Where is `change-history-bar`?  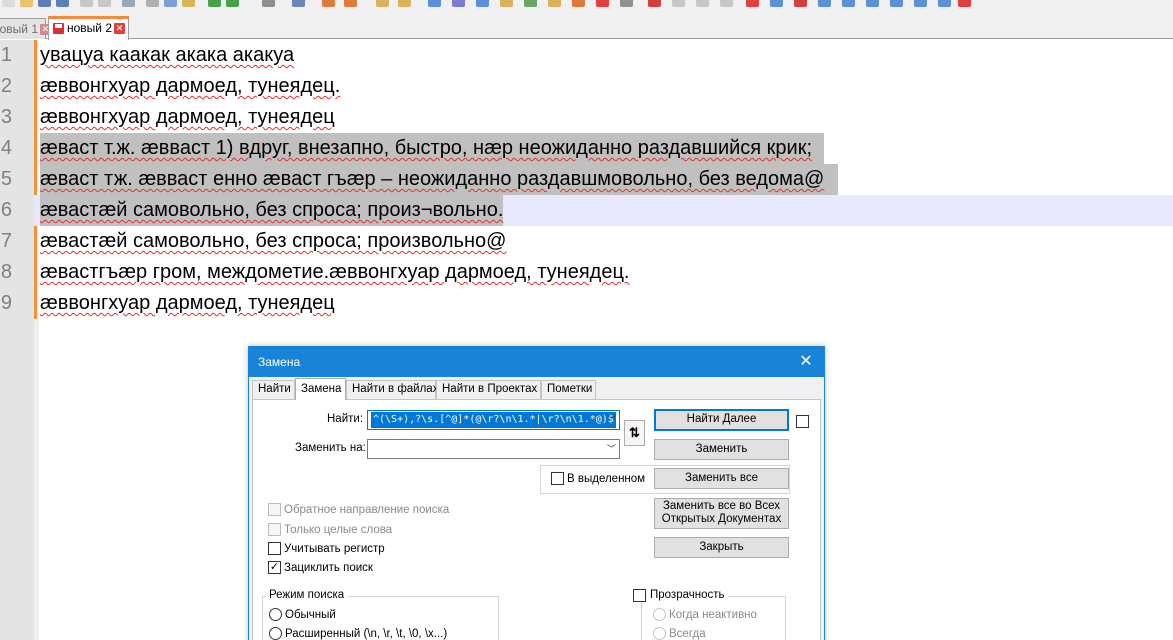 change-history-bar is located at coordinates (35, 179).